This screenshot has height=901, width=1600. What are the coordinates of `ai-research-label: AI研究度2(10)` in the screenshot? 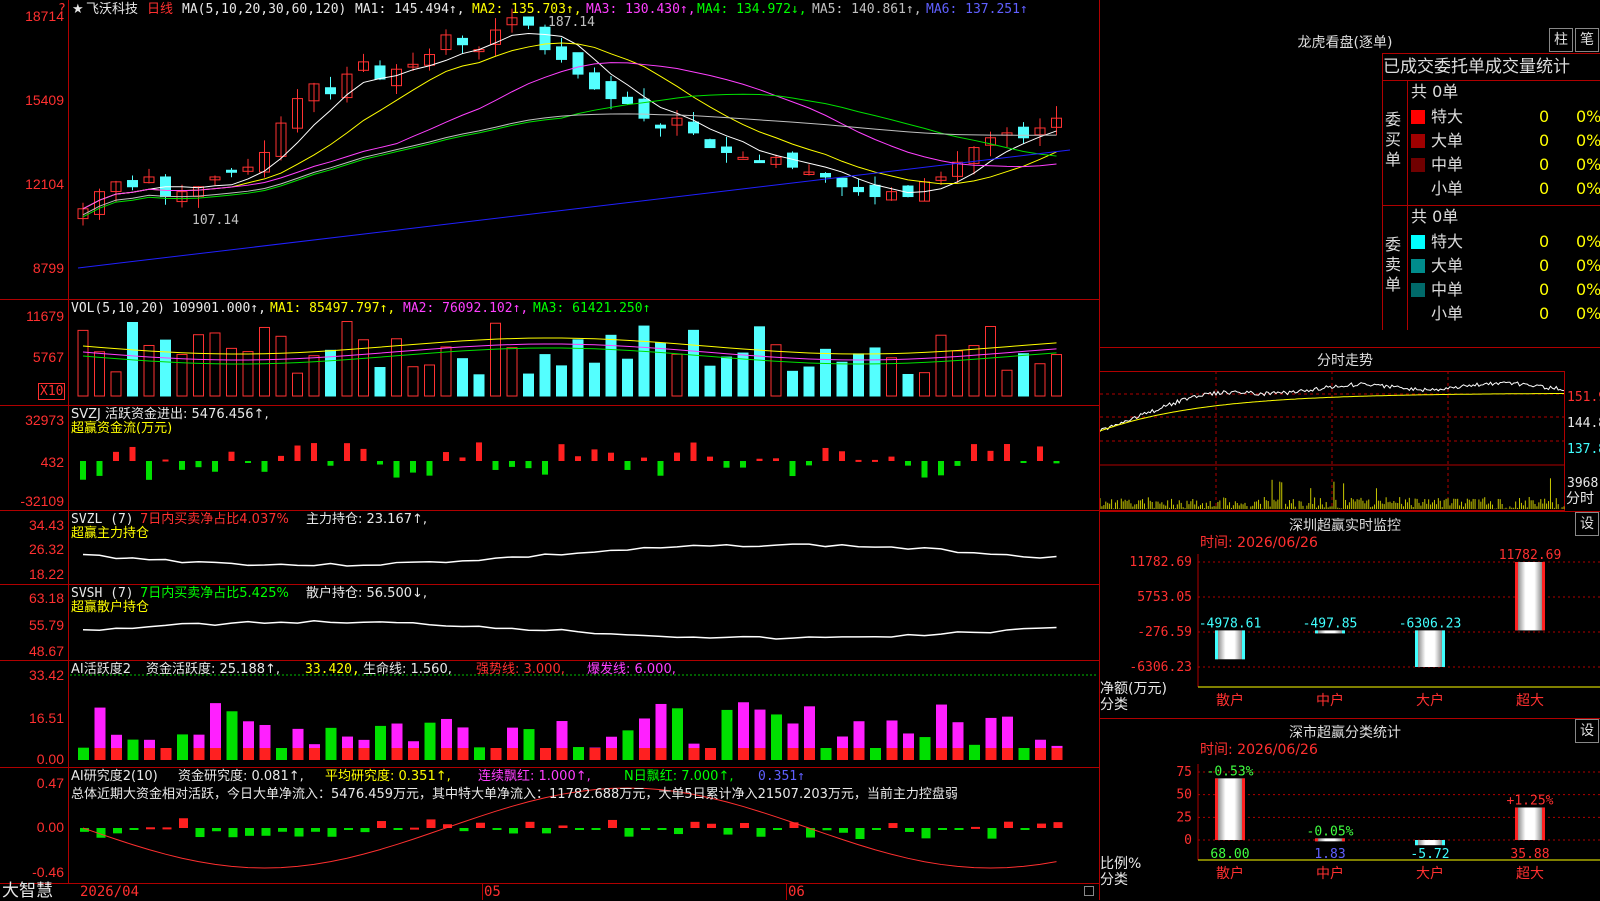 It's located at (114, 776).